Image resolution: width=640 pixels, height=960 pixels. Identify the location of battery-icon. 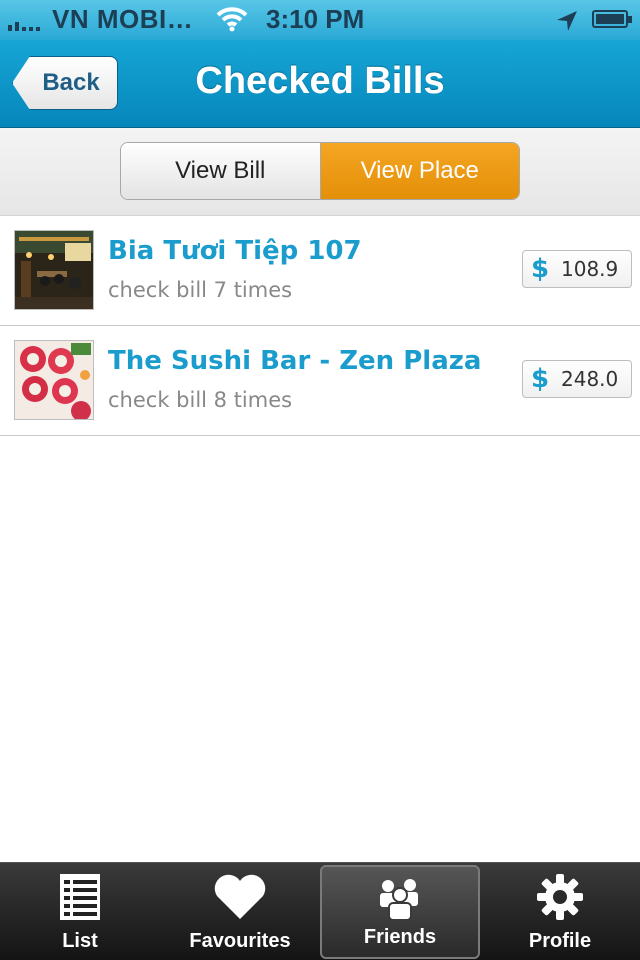
(612, 19).